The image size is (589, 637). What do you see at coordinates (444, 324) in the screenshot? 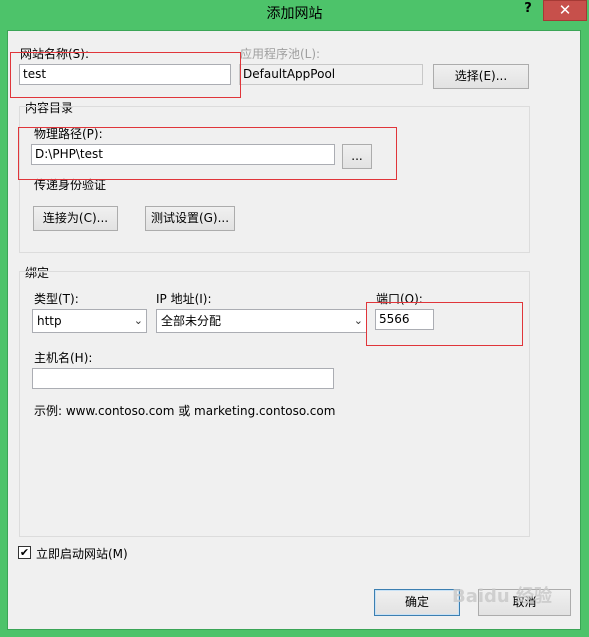
I see `highlight-port` at bounding box center [444, 324].